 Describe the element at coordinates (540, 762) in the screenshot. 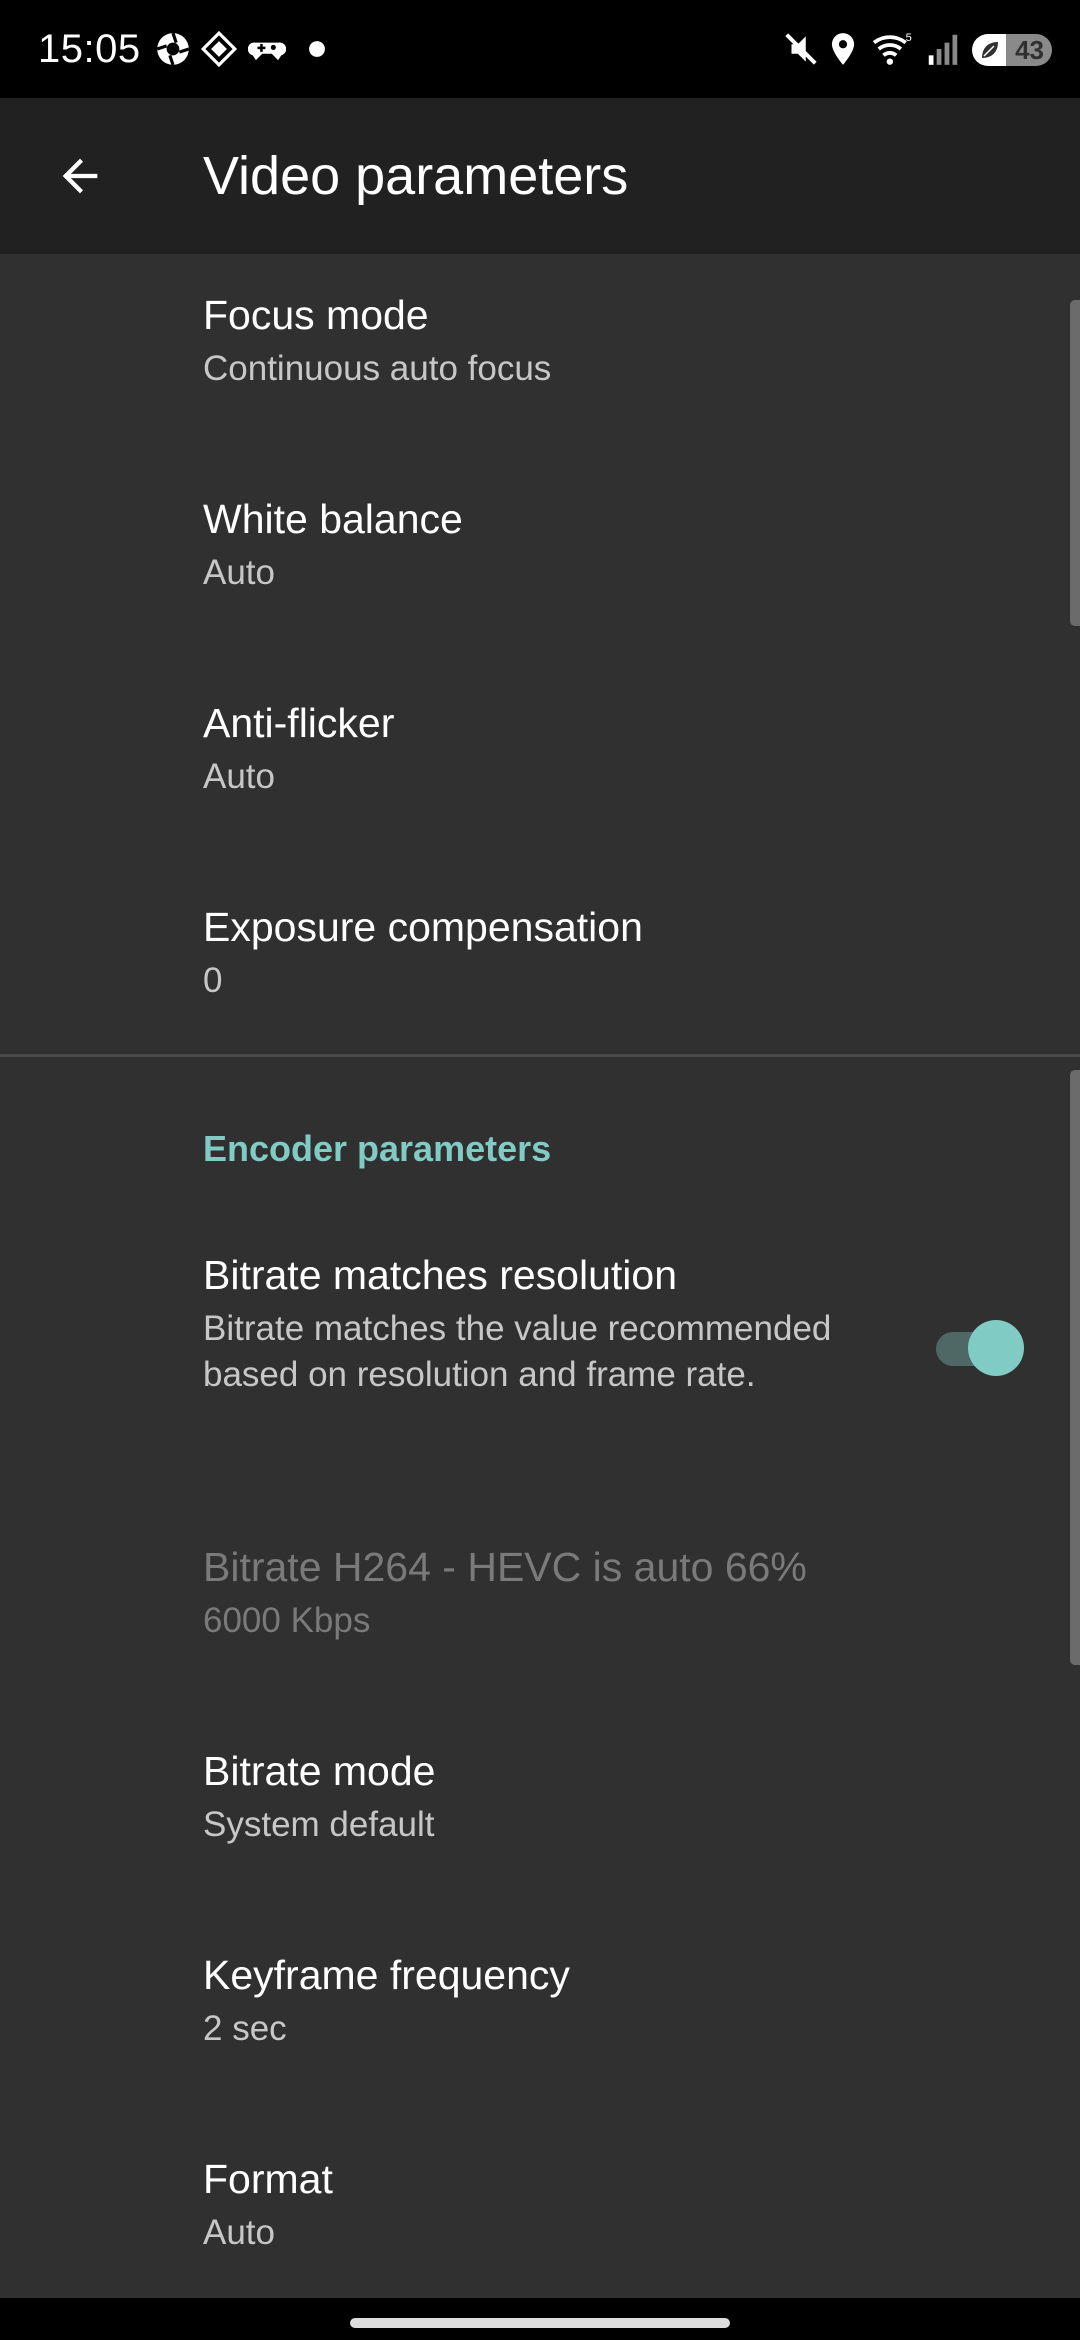

I see `pref-anti-flicker: Anti-flicker Auto` at that location.